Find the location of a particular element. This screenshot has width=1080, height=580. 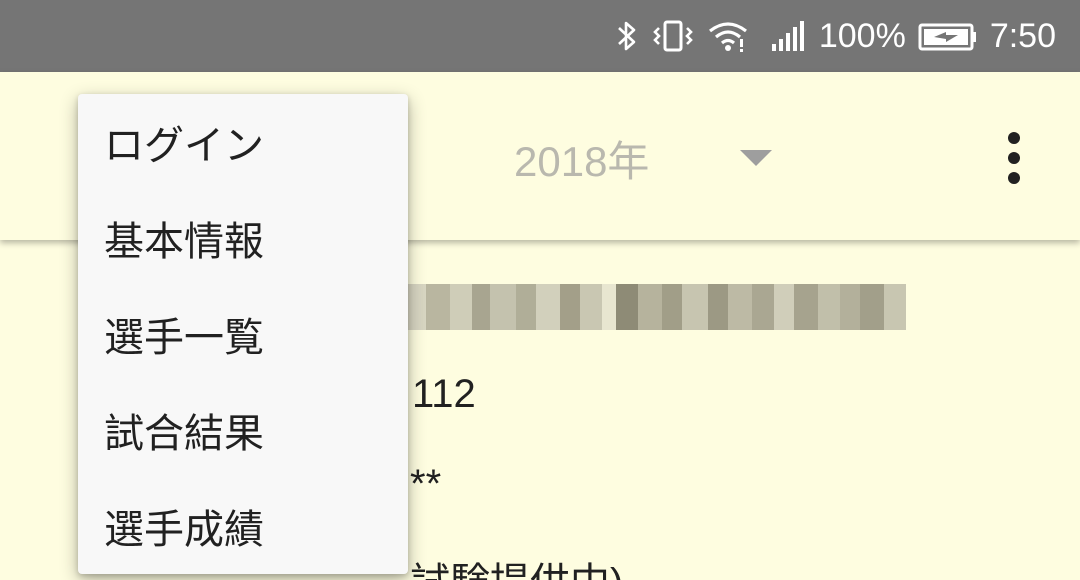

menu-item-match-results: 試合結果 is located at coordinates (243, 430).